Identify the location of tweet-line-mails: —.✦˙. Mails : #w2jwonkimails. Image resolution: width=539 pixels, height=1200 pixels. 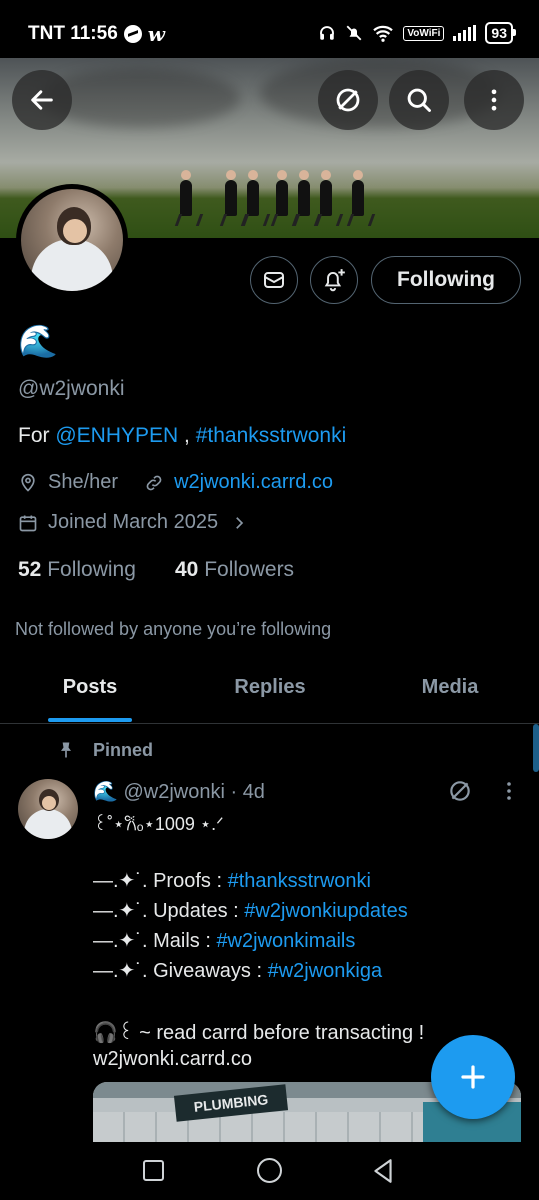
(224, 940).